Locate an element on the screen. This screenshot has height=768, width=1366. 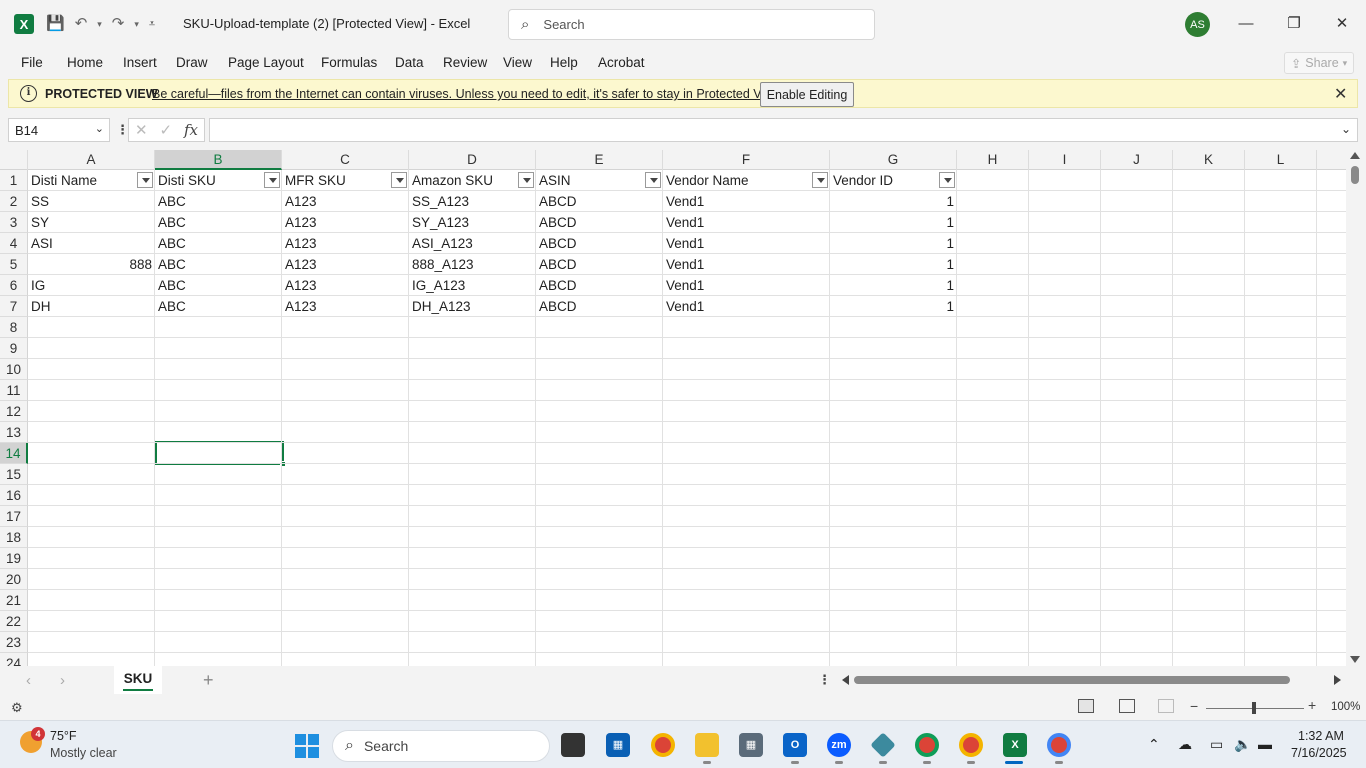
weather-temperature: 75°F is located at coordinates (63, 736).